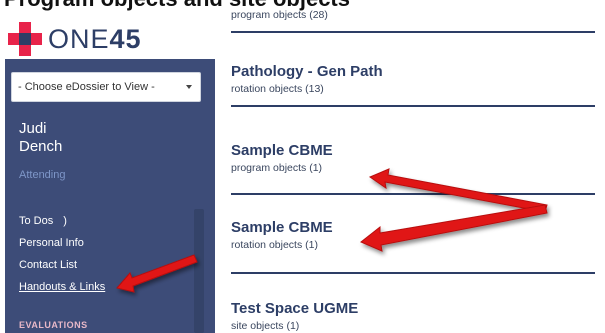 The image size is (605, 333). I want to click on plus-logo-icon, so click(25, 39).